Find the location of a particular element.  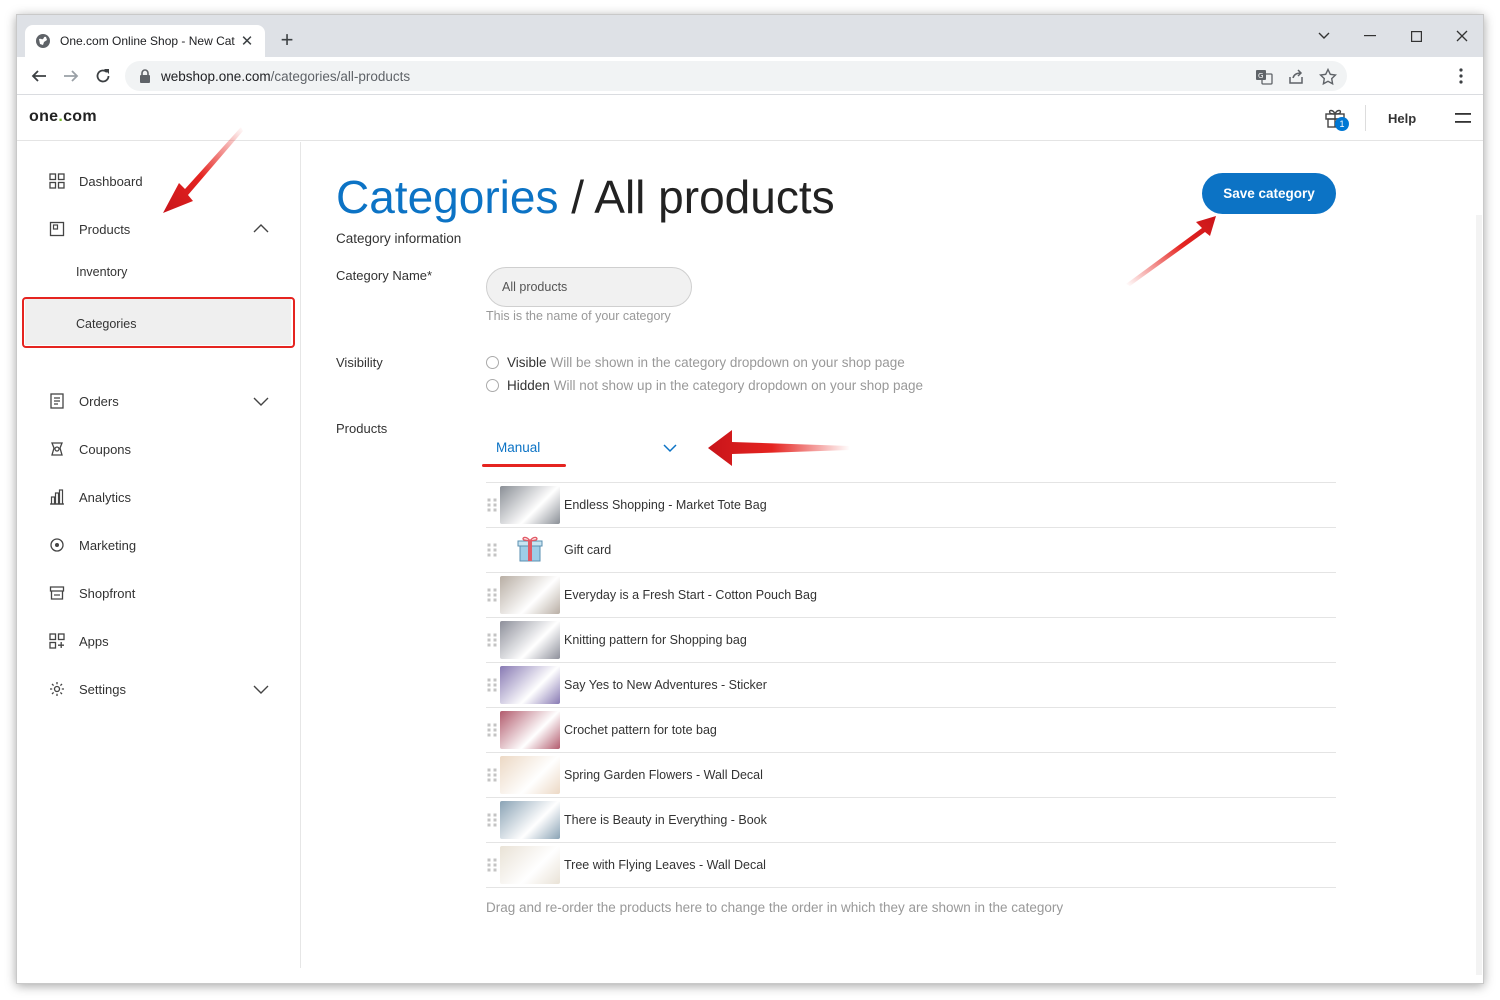

logo-com: com is located at coordinates (80, 116).